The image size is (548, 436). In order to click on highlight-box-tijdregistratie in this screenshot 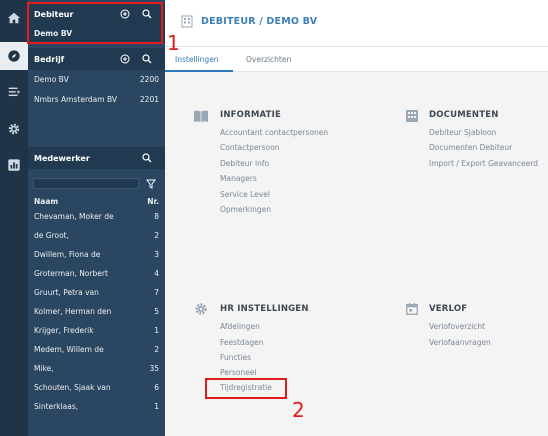, I will do `click(246, 388)`.